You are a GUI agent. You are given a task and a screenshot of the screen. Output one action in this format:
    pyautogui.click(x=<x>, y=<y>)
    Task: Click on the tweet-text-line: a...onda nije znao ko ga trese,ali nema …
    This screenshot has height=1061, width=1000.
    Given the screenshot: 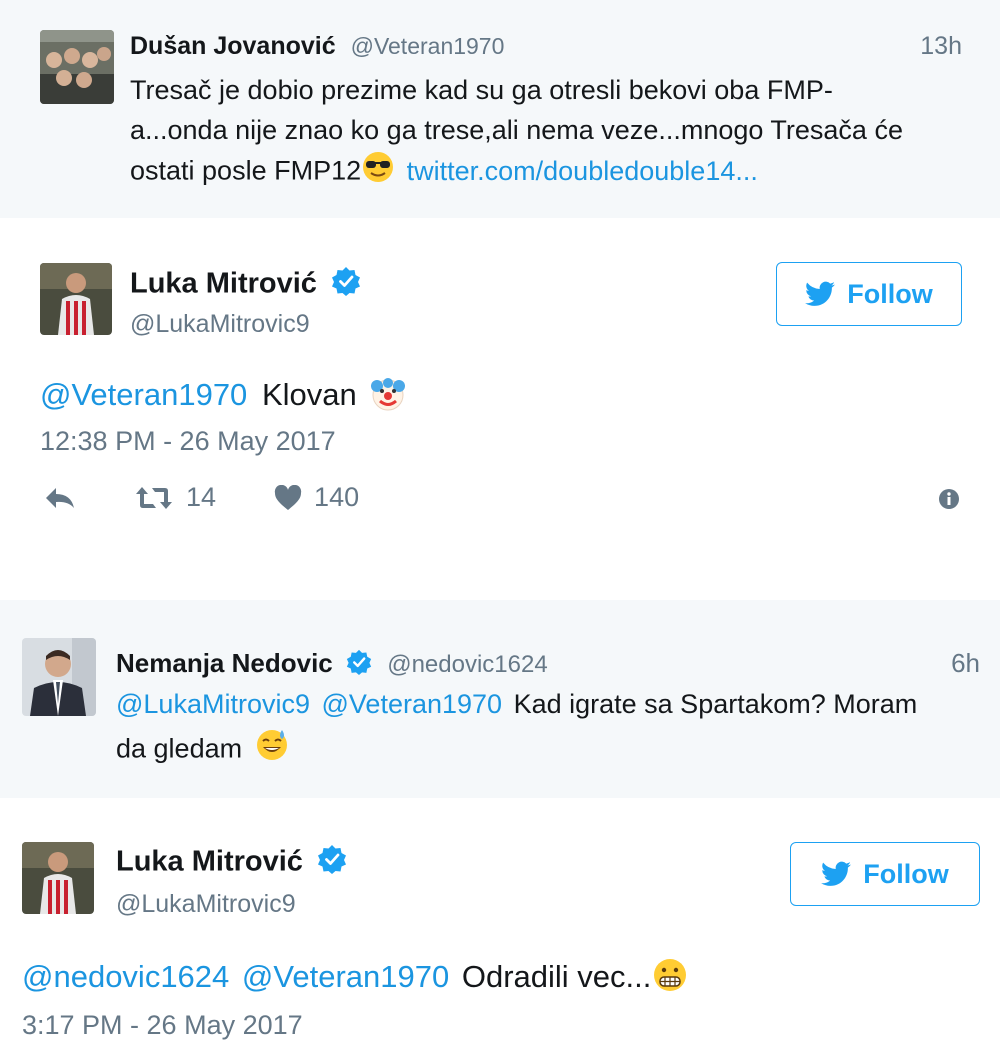 What is the action you would take?
    pyautogui.click(x=516, y=130)
    